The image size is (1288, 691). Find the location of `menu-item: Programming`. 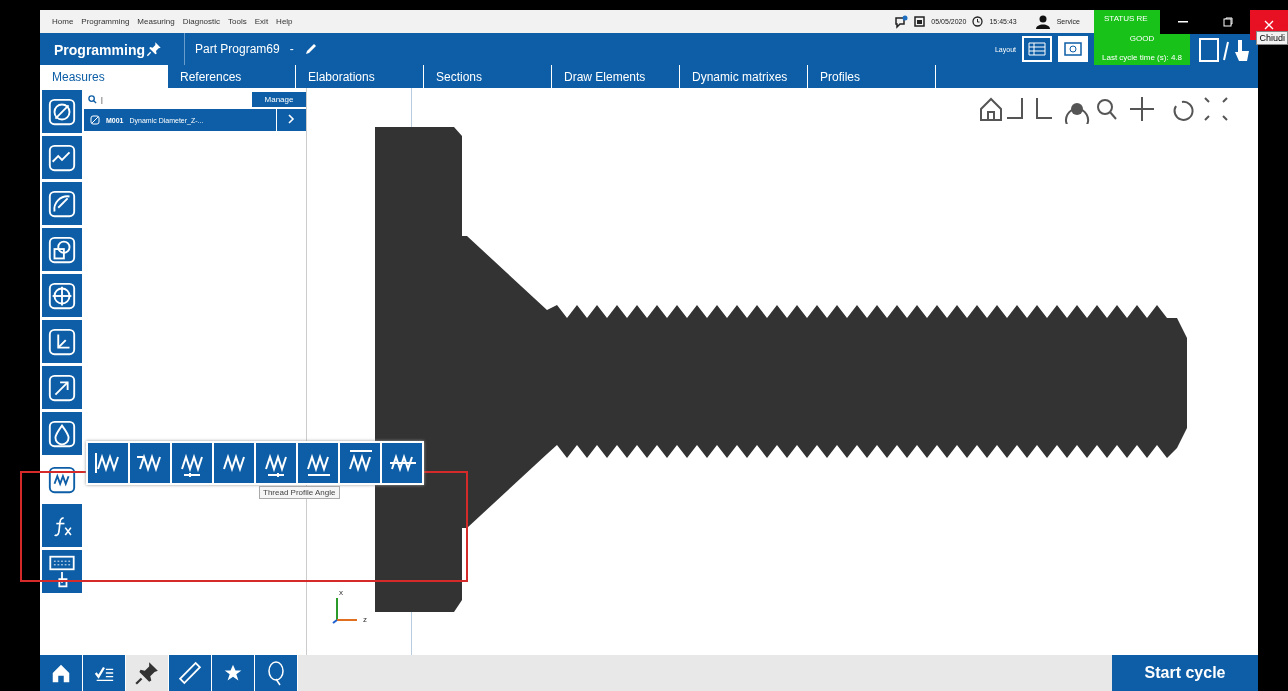

menu-item: Programming is located at coordinates (105, 21).